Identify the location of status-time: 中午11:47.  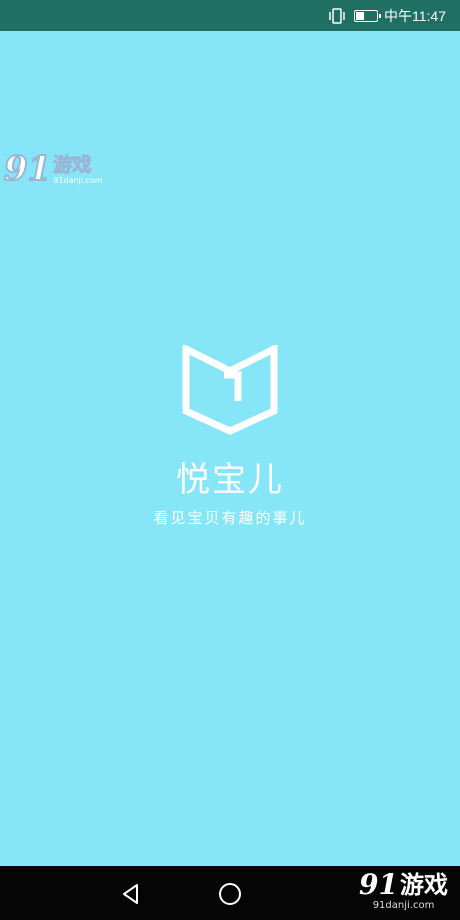
(415, 15).